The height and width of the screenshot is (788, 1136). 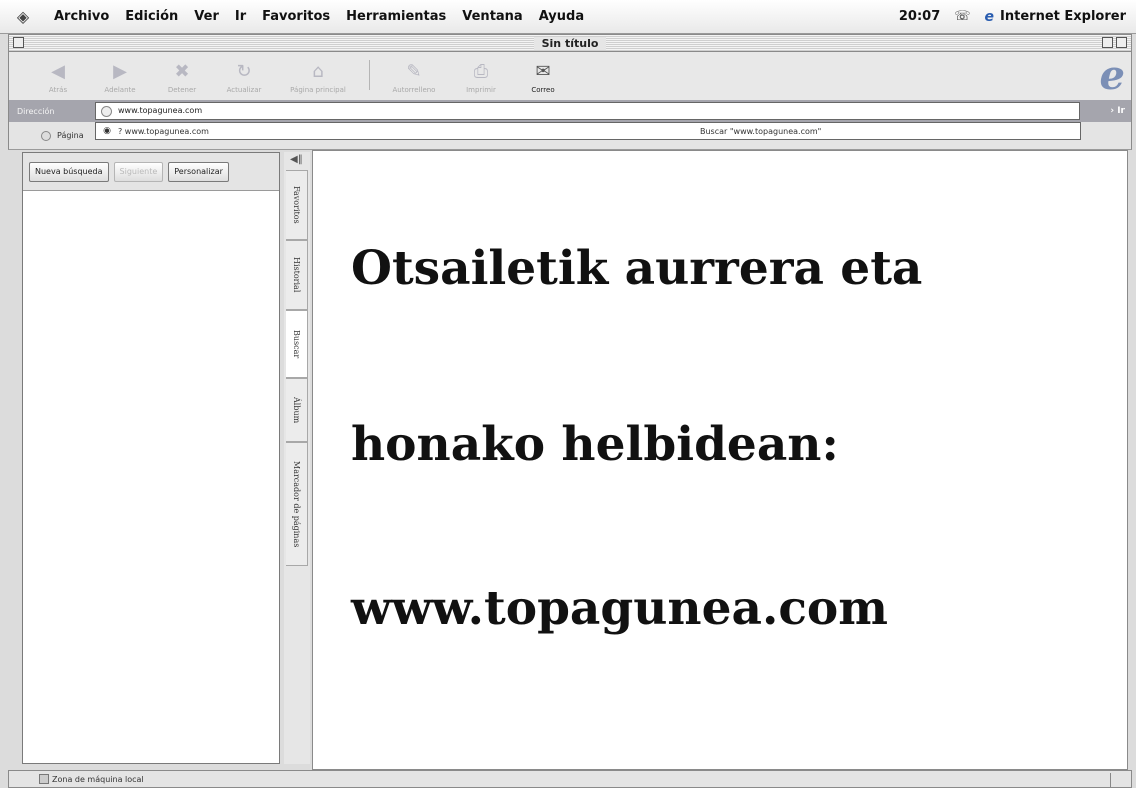 I want to click on tab-historial-label: Historial, so click(x=296, y=275).